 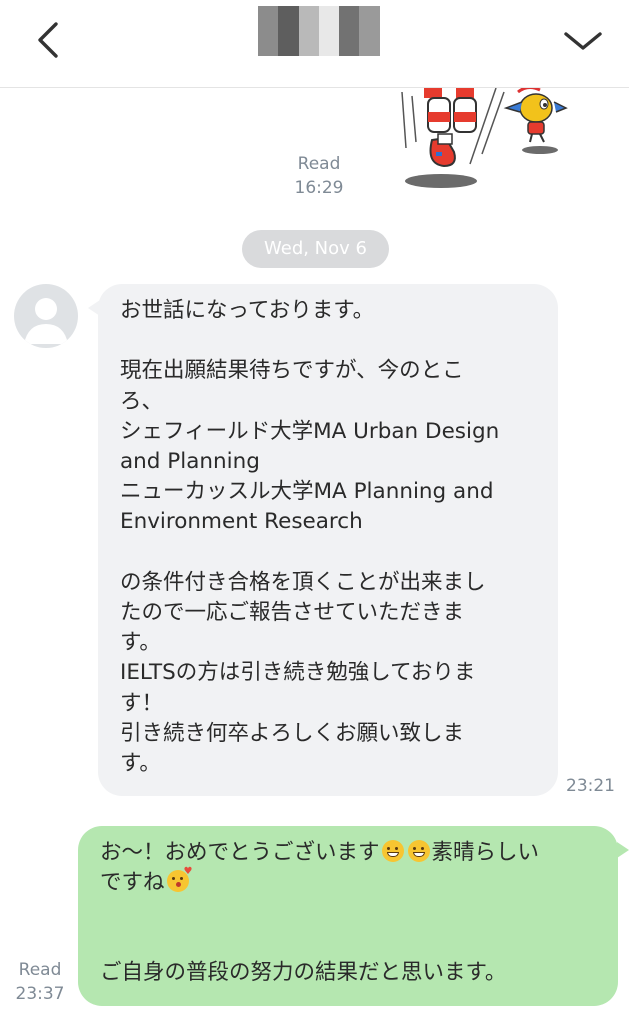 I want to click on contact-name-blurred, so click(x=329, y=31).